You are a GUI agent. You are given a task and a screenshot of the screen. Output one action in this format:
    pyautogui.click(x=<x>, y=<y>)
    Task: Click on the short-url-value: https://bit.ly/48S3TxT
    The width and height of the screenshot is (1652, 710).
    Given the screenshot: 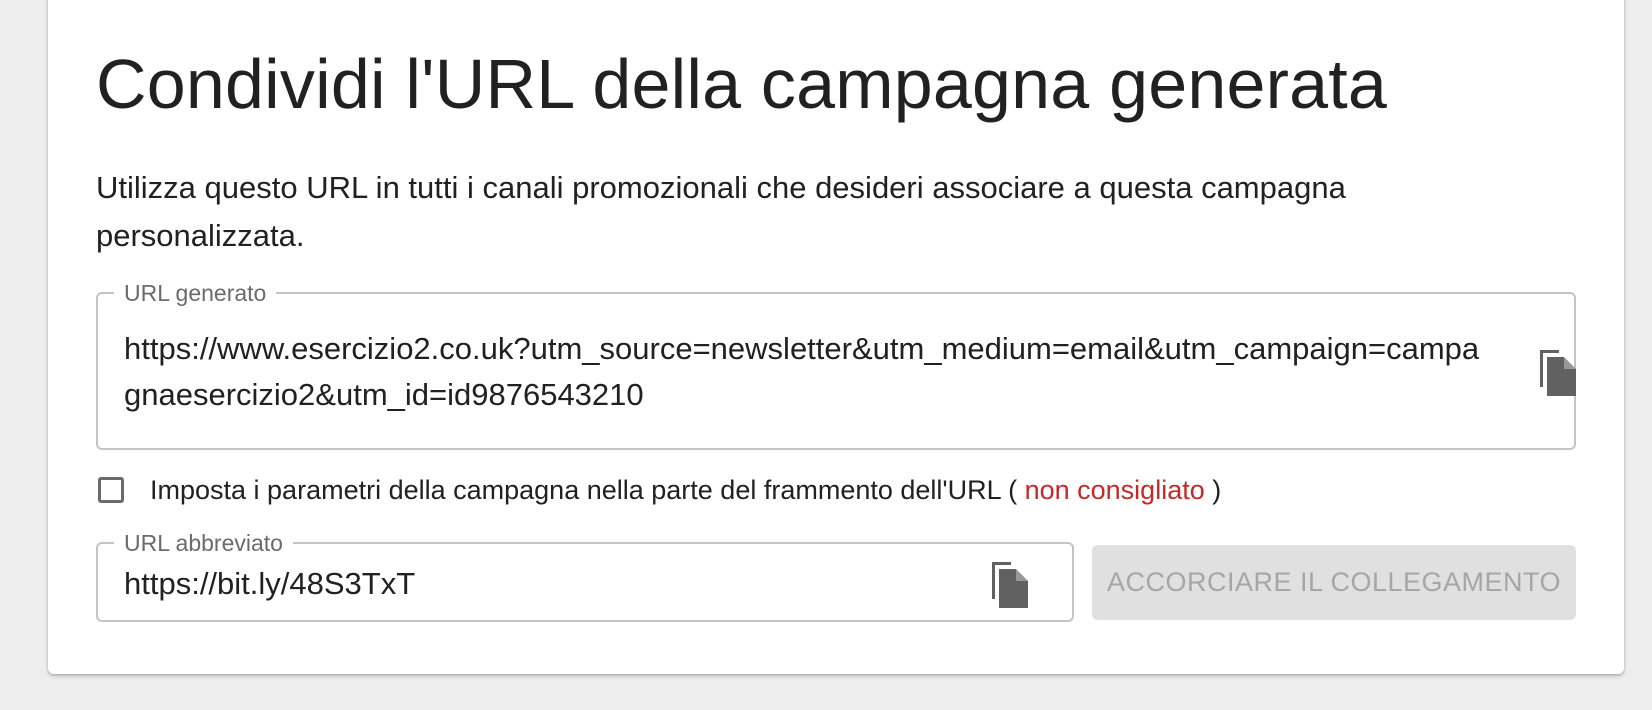 What is the action you would take?
    pyautogui.click(x=534, y=584)
    